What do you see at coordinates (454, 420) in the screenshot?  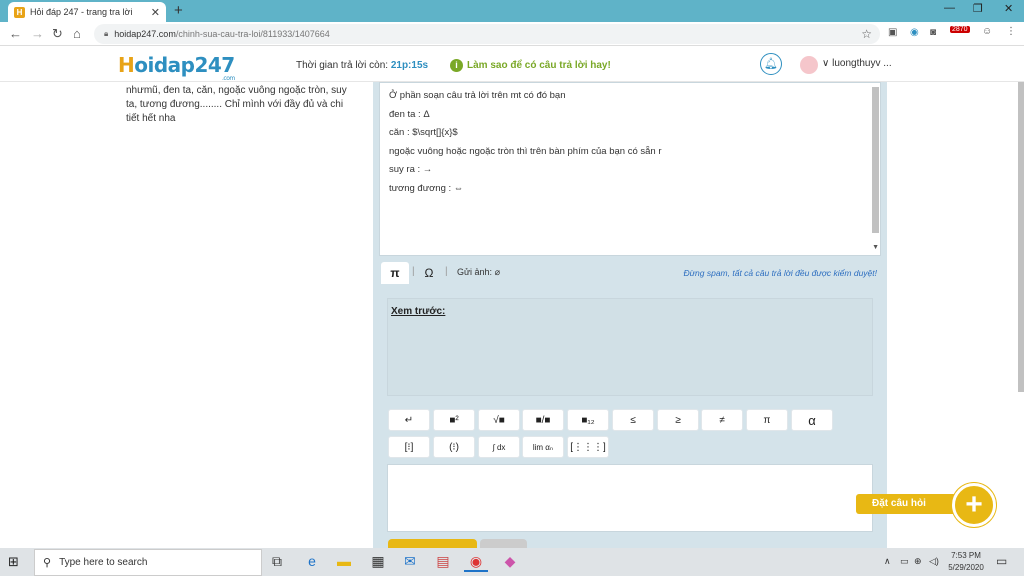 I see `math-button-power: ■²` at bounding box center [454, 420].